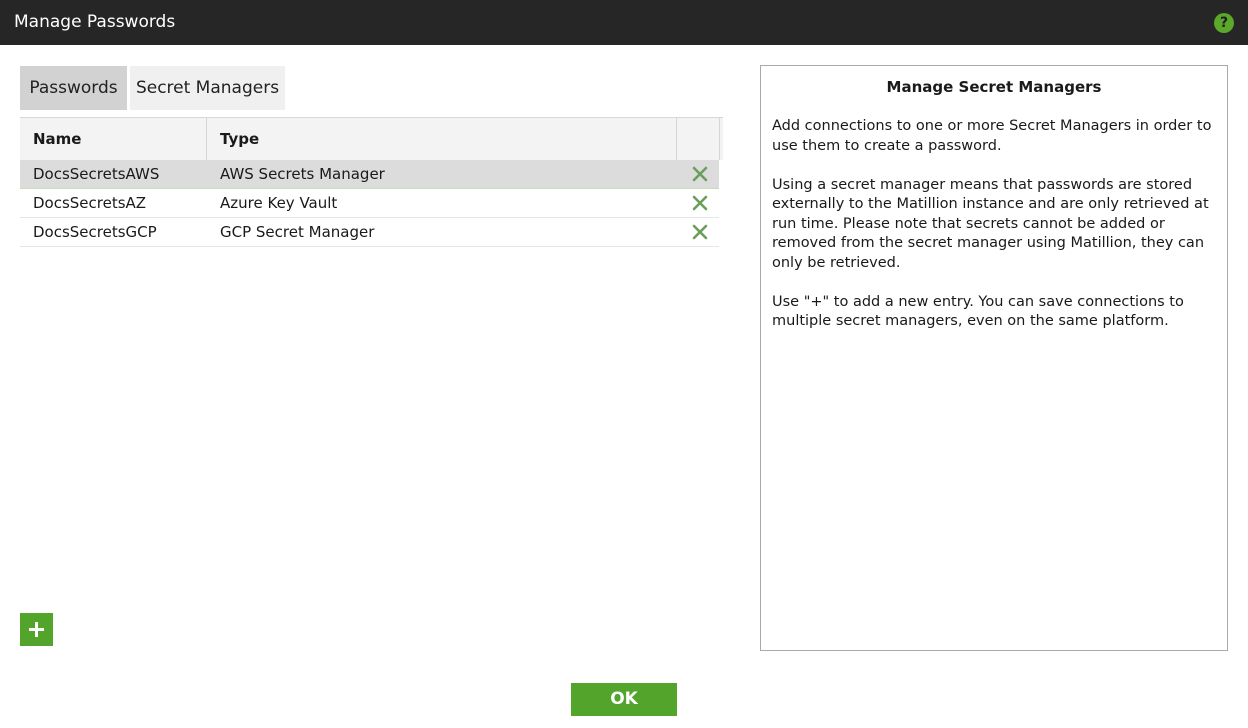 Image resolution: width=1248 pixels, height=728 pixels. Describe the element at coordinates (279, 203) in the screenshot. I see `row-type: Azure Key Vault` at that location.